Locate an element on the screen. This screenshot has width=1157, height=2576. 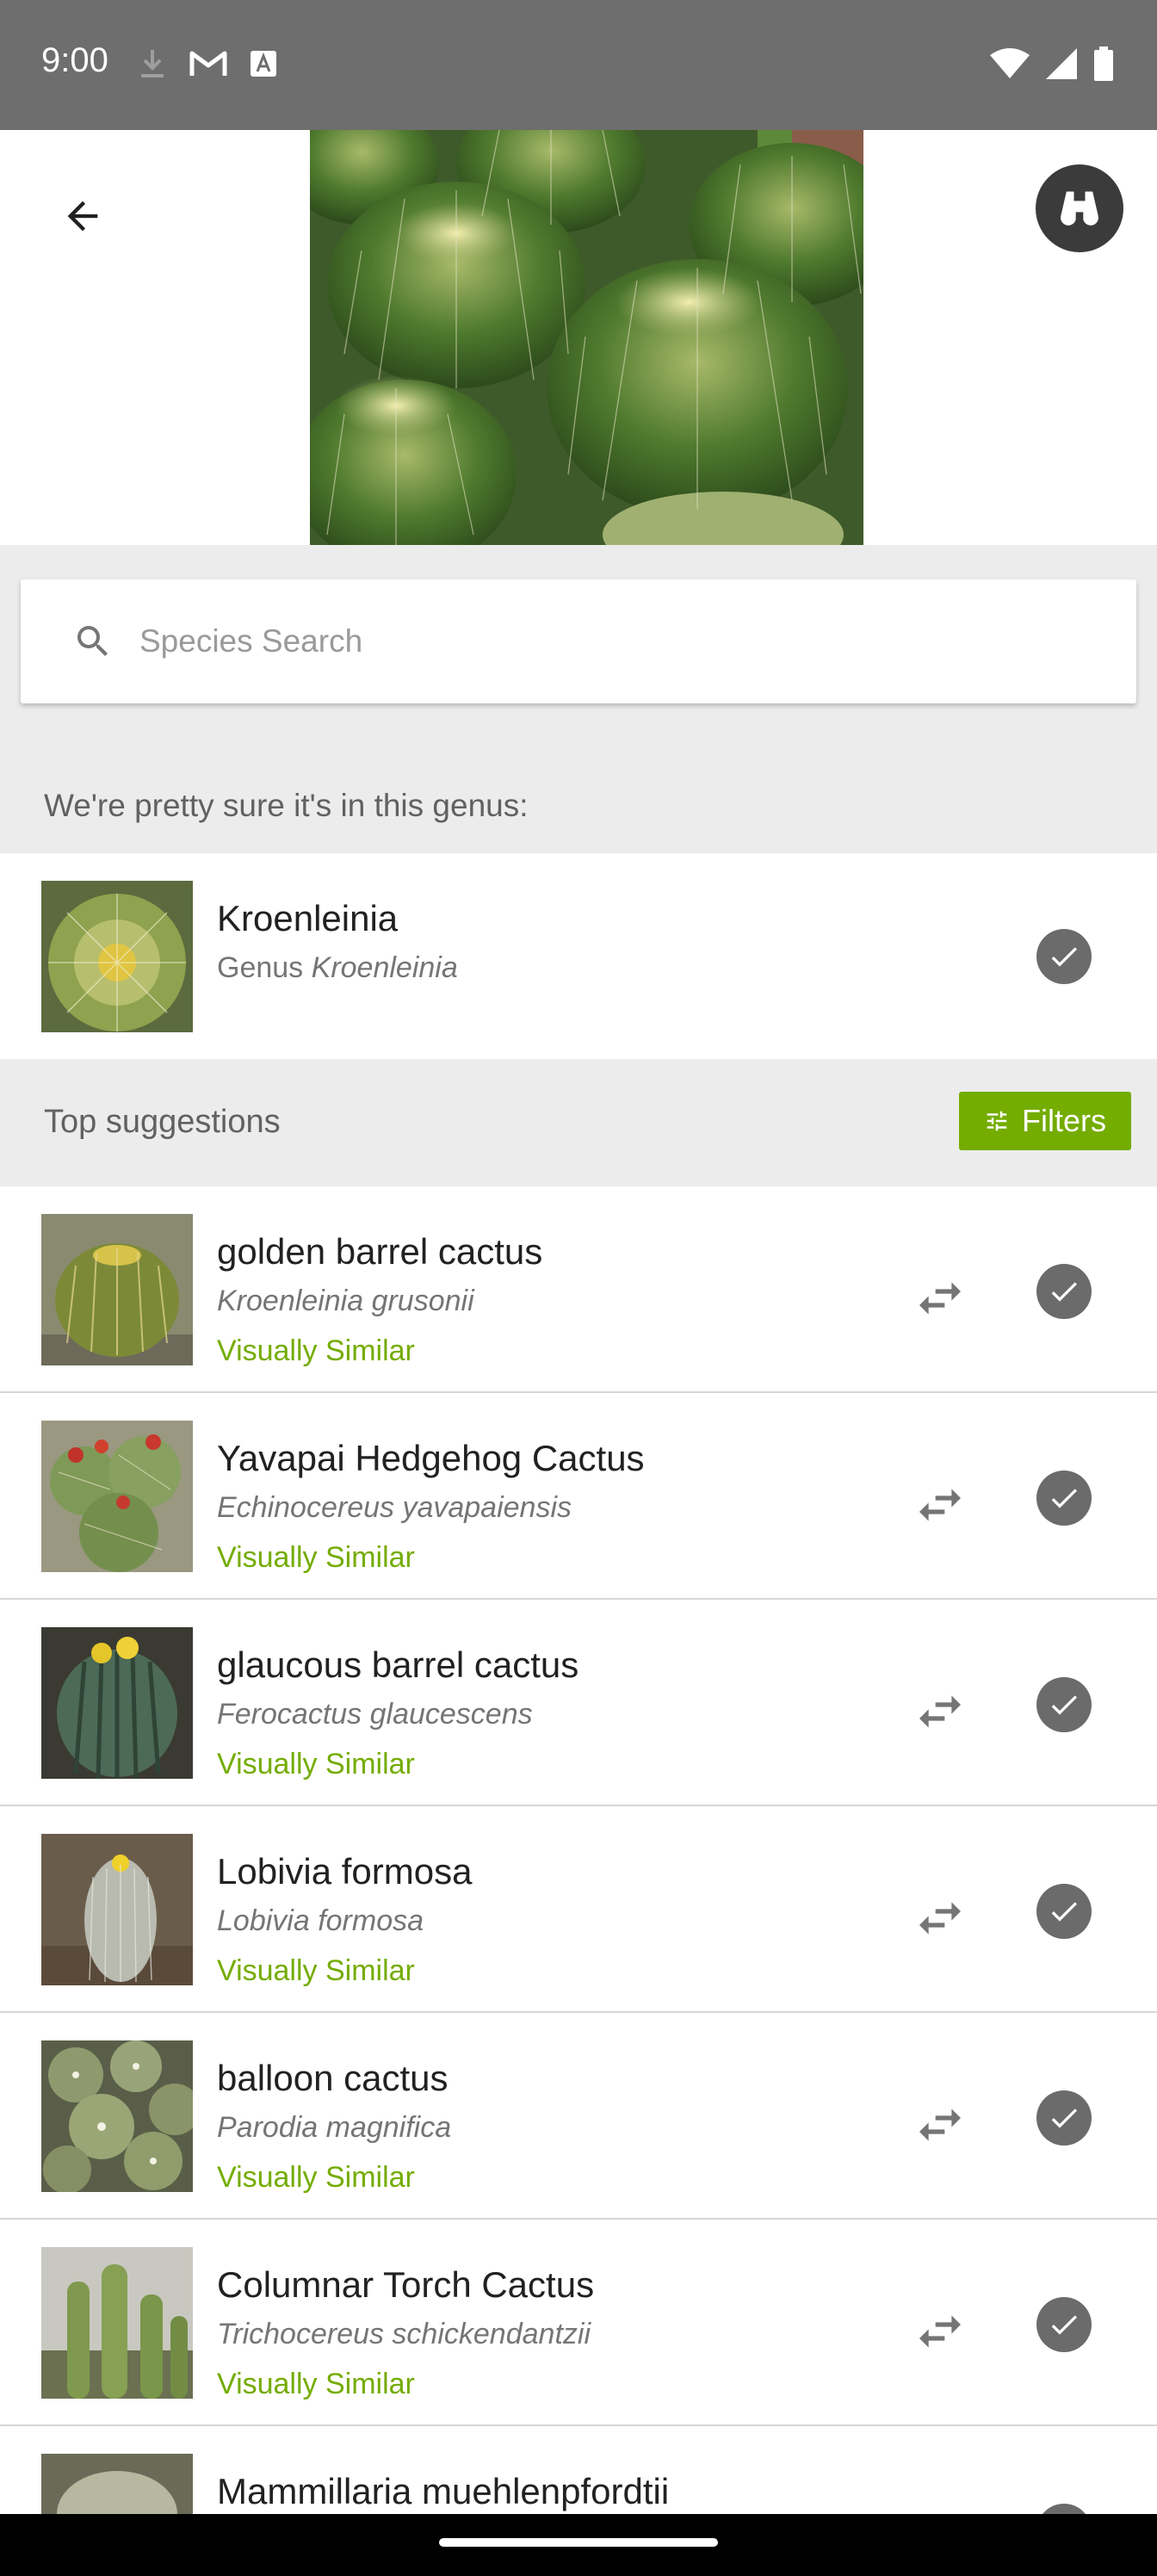
suggestion-scientific-name: Lobivia formosa is located at coordinates (321, 1921).